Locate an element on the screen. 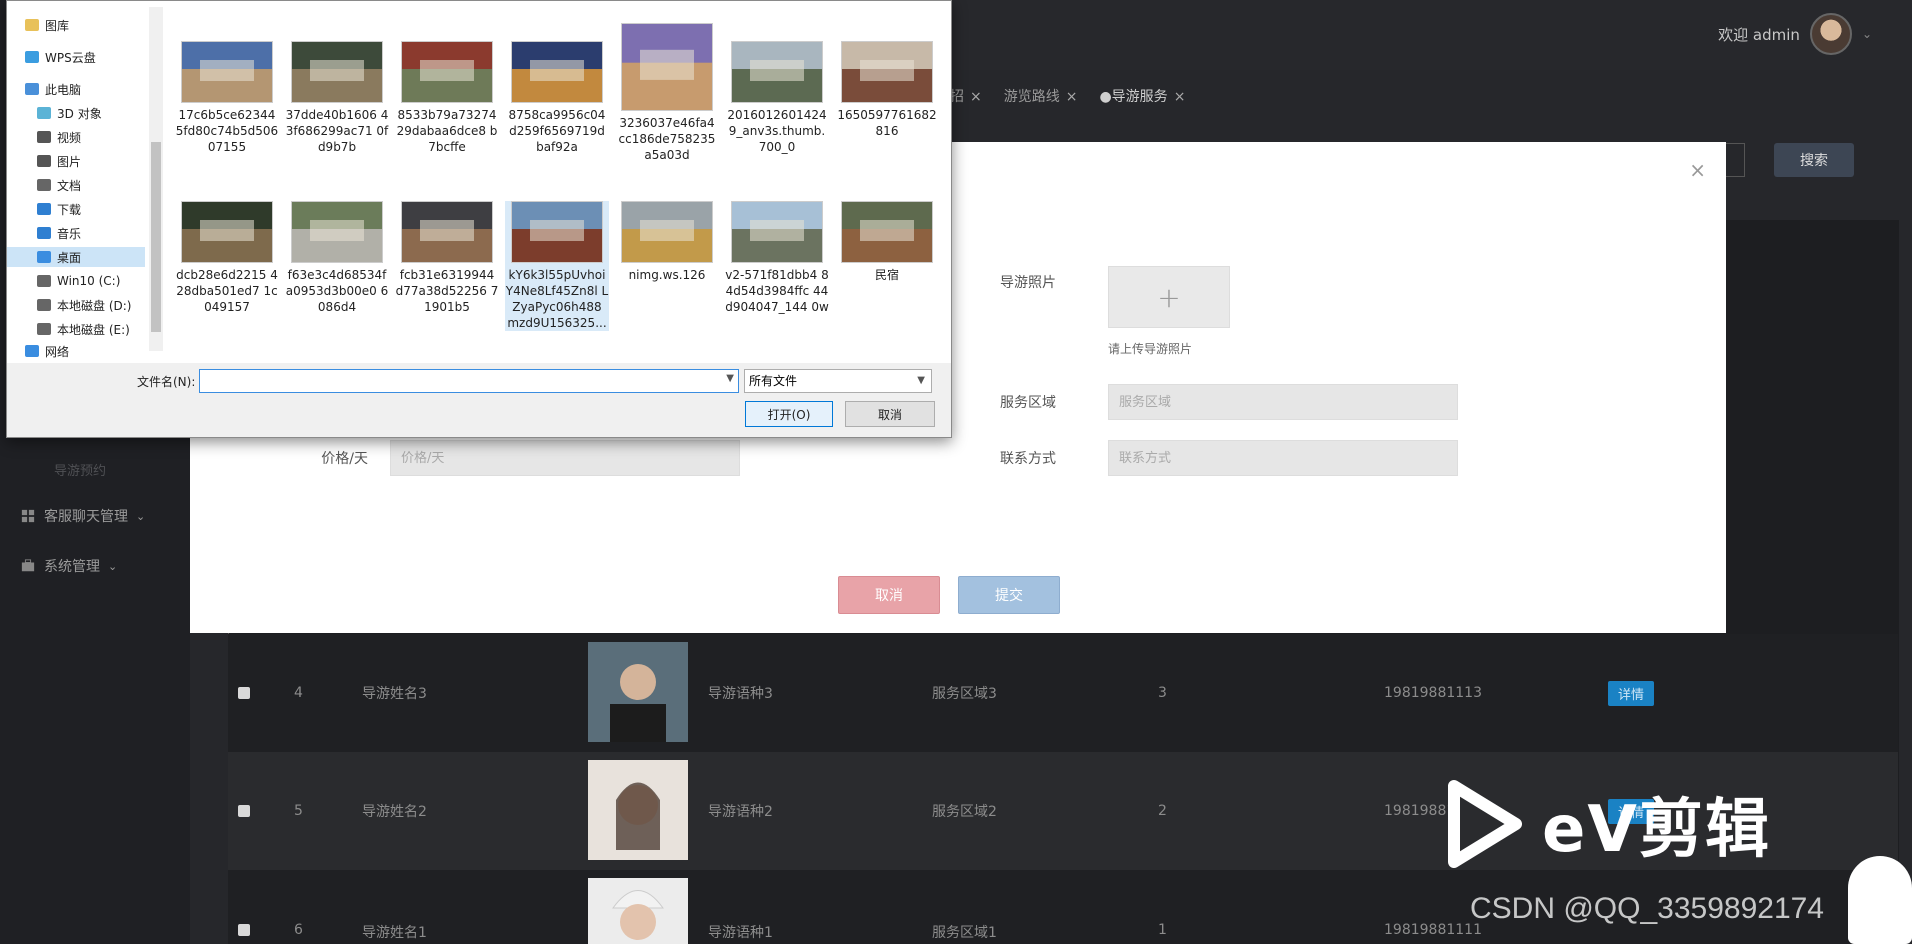 The width and height of the screenshot is (1912, 944). user-menu: 欢迎 admin ⌄ is located at coordinates (1795, 34).